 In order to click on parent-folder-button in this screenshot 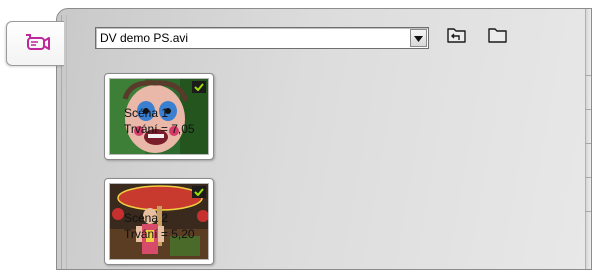, I will do `click(457, 36)`.